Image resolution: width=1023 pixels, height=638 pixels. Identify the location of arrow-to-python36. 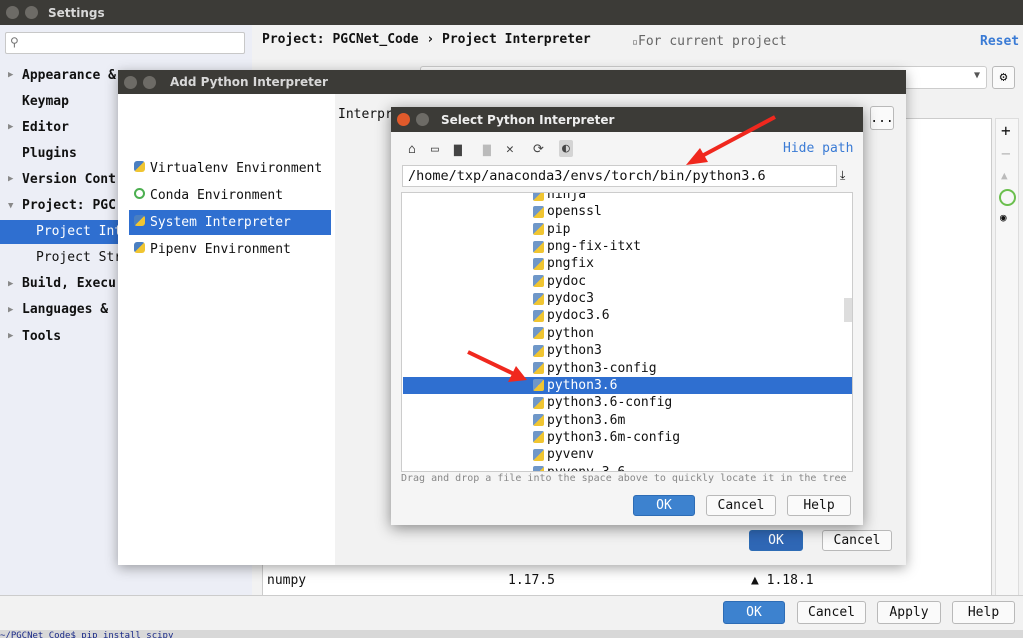
(497, 366).